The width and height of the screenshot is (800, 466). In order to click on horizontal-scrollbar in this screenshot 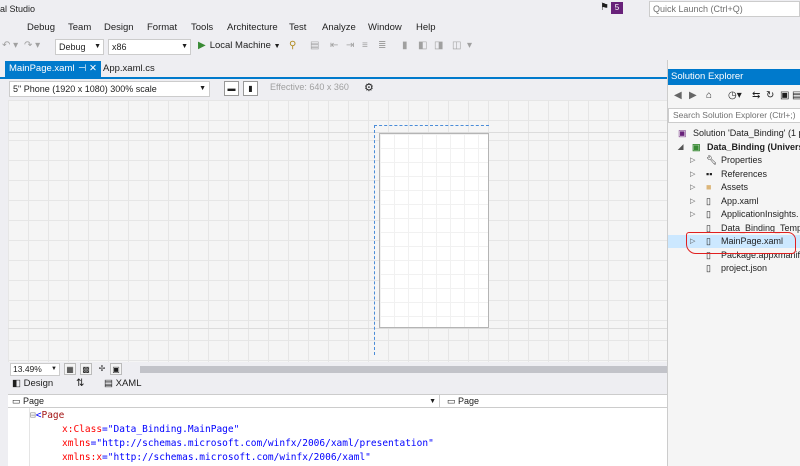, I will do `click(405, 369)`.